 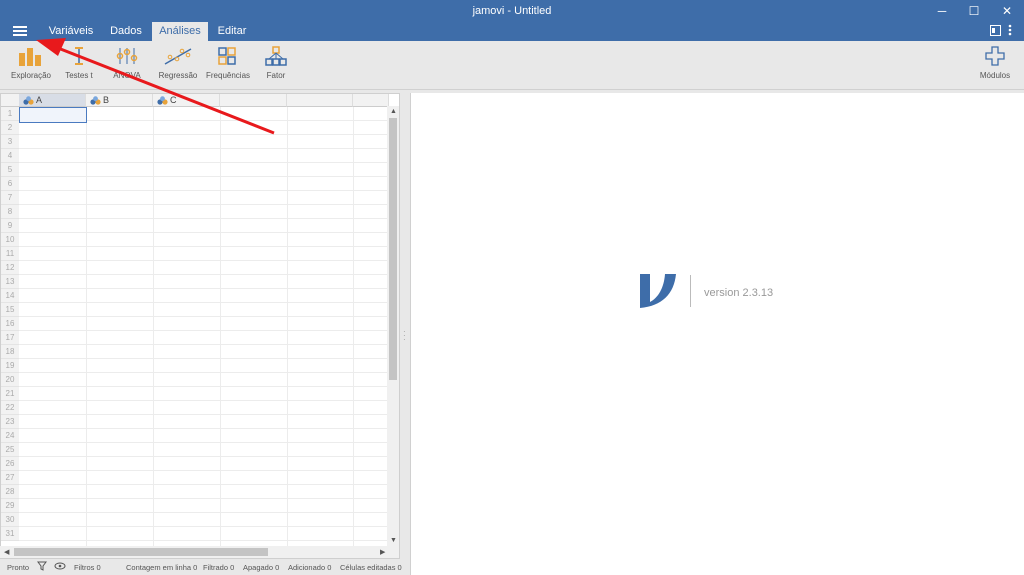 I want to click on filter-icon, so click(x=42, y=567).